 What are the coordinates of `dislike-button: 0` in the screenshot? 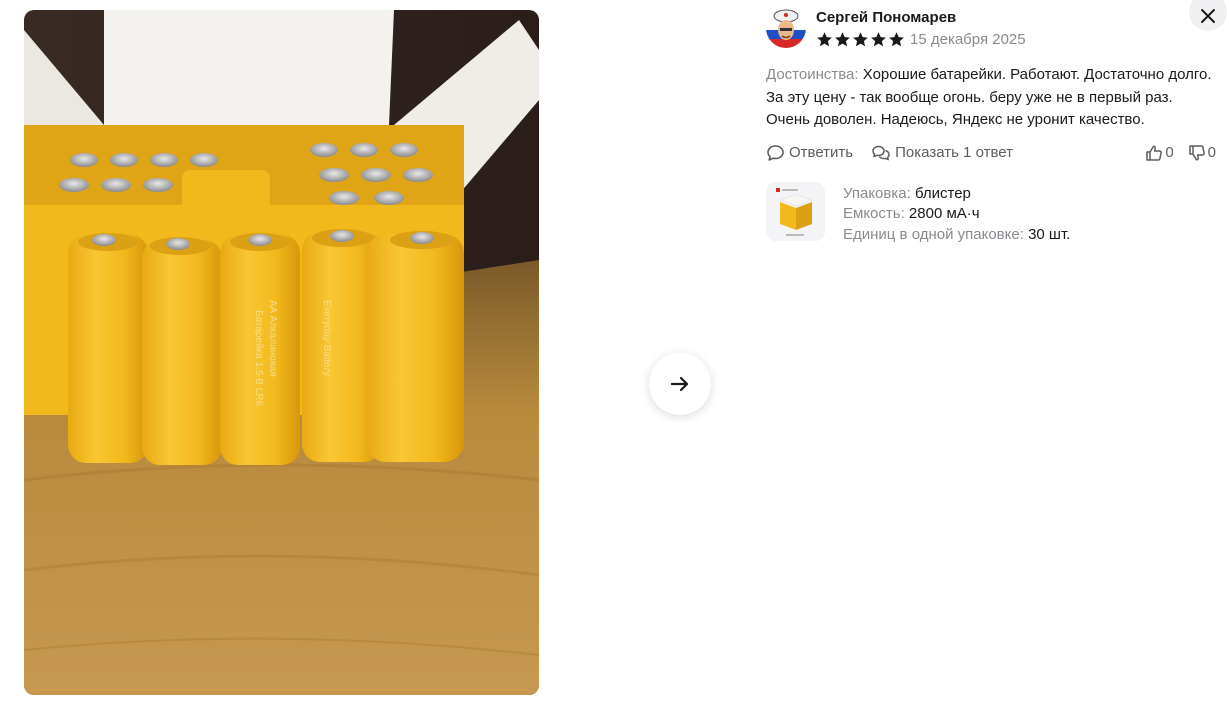 It's located at (1202, 153).